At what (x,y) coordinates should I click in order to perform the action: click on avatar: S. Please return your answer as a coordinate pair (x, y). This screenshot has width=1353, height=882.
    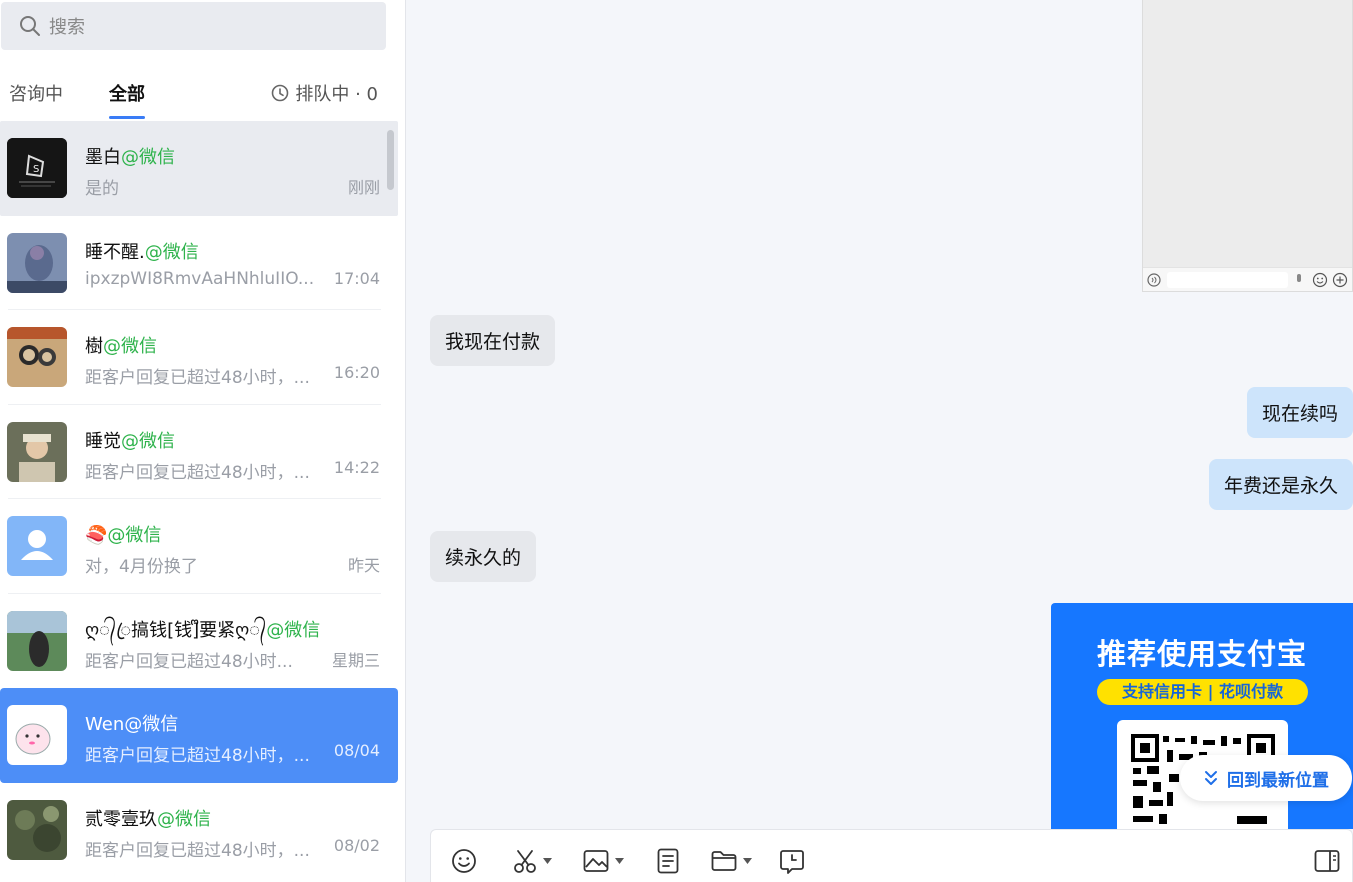
    Looking at the image, I should click on (37, 168).